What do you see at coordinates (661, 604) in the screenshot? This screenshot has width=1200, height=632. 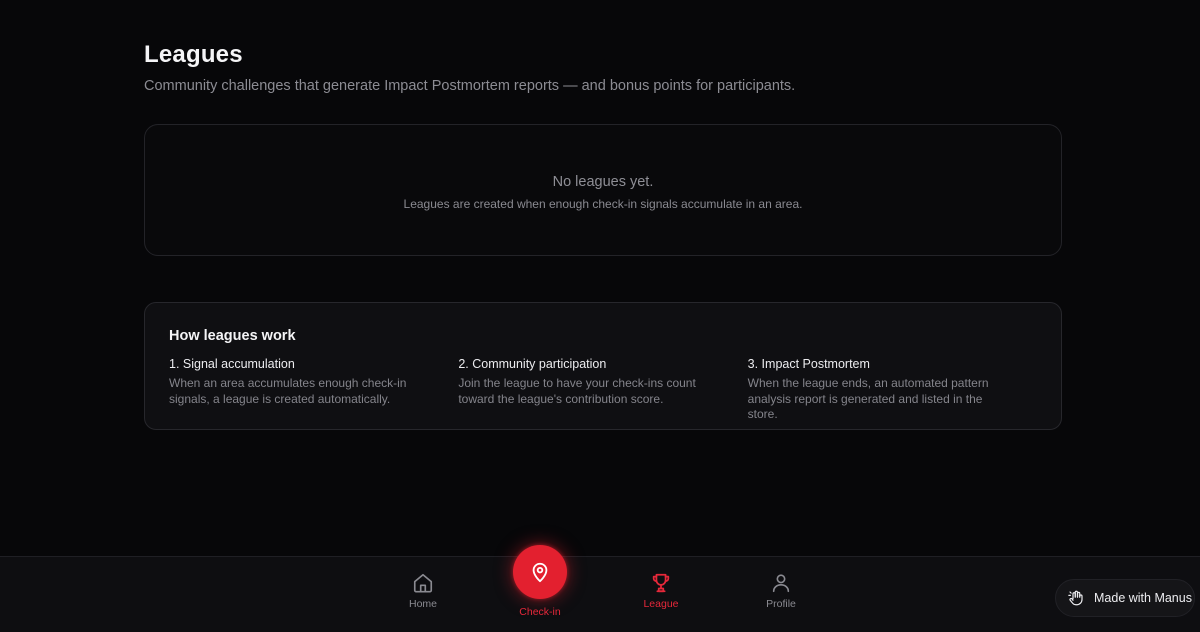 I see `nav-label-league: League` at bounding box center [661, 604].